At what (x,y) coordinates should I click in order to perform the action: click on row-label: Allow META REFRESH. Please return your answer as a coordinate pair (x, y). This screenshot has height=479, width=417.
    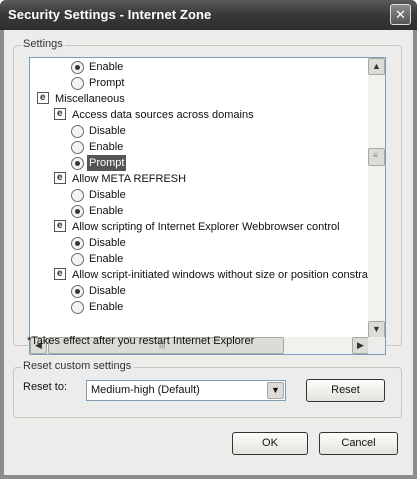
    Looking at the image, I should click on (129, 179).